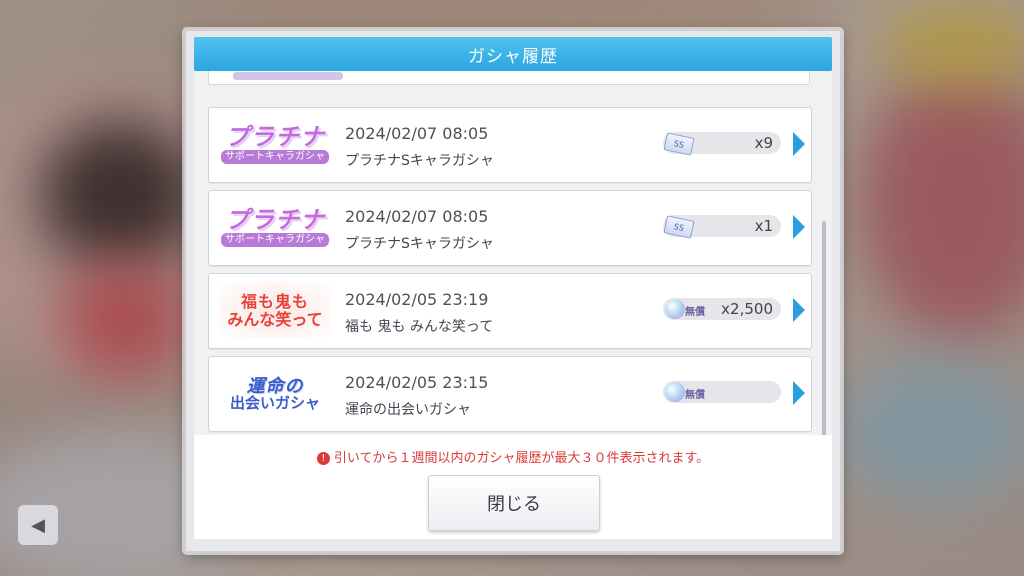 This screenshot has width=1024, height=576. Describe the element at coordinates (747, 309) in the screenshot. I see `cost-amount: x2,500` at that location.